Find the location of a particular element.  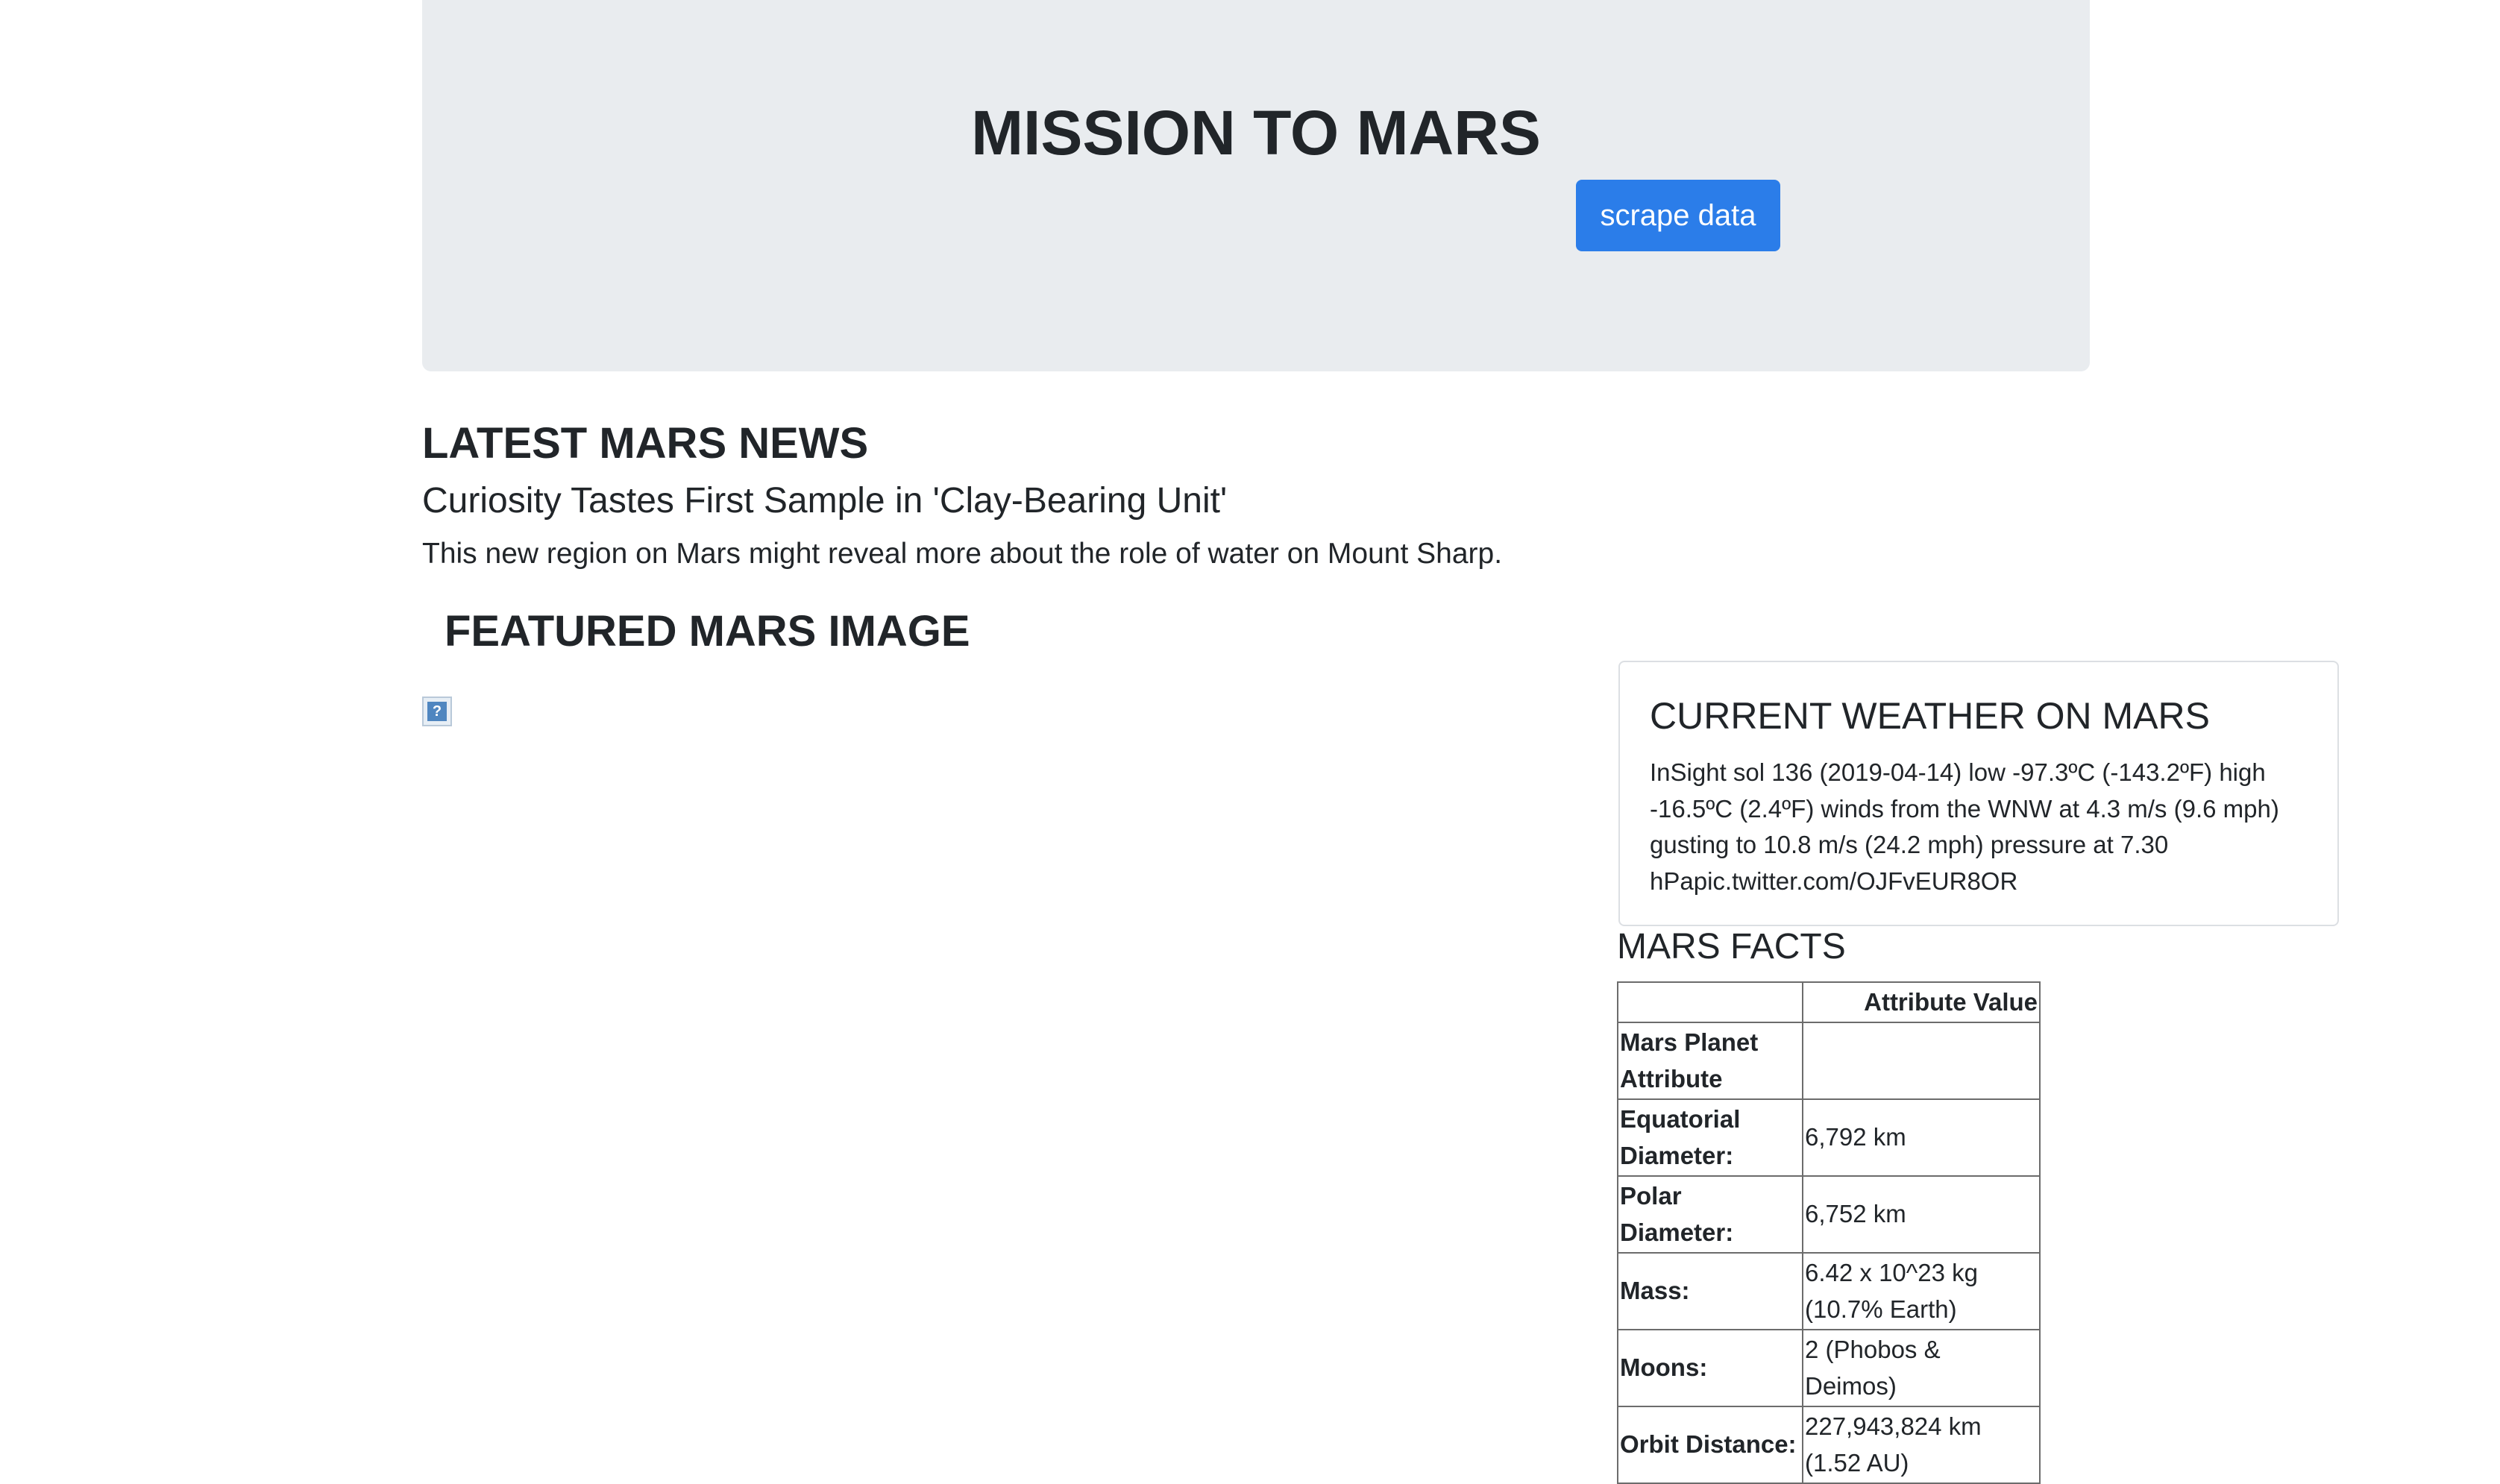

broken-image-icon: ? is located at coordinates (437, 712).